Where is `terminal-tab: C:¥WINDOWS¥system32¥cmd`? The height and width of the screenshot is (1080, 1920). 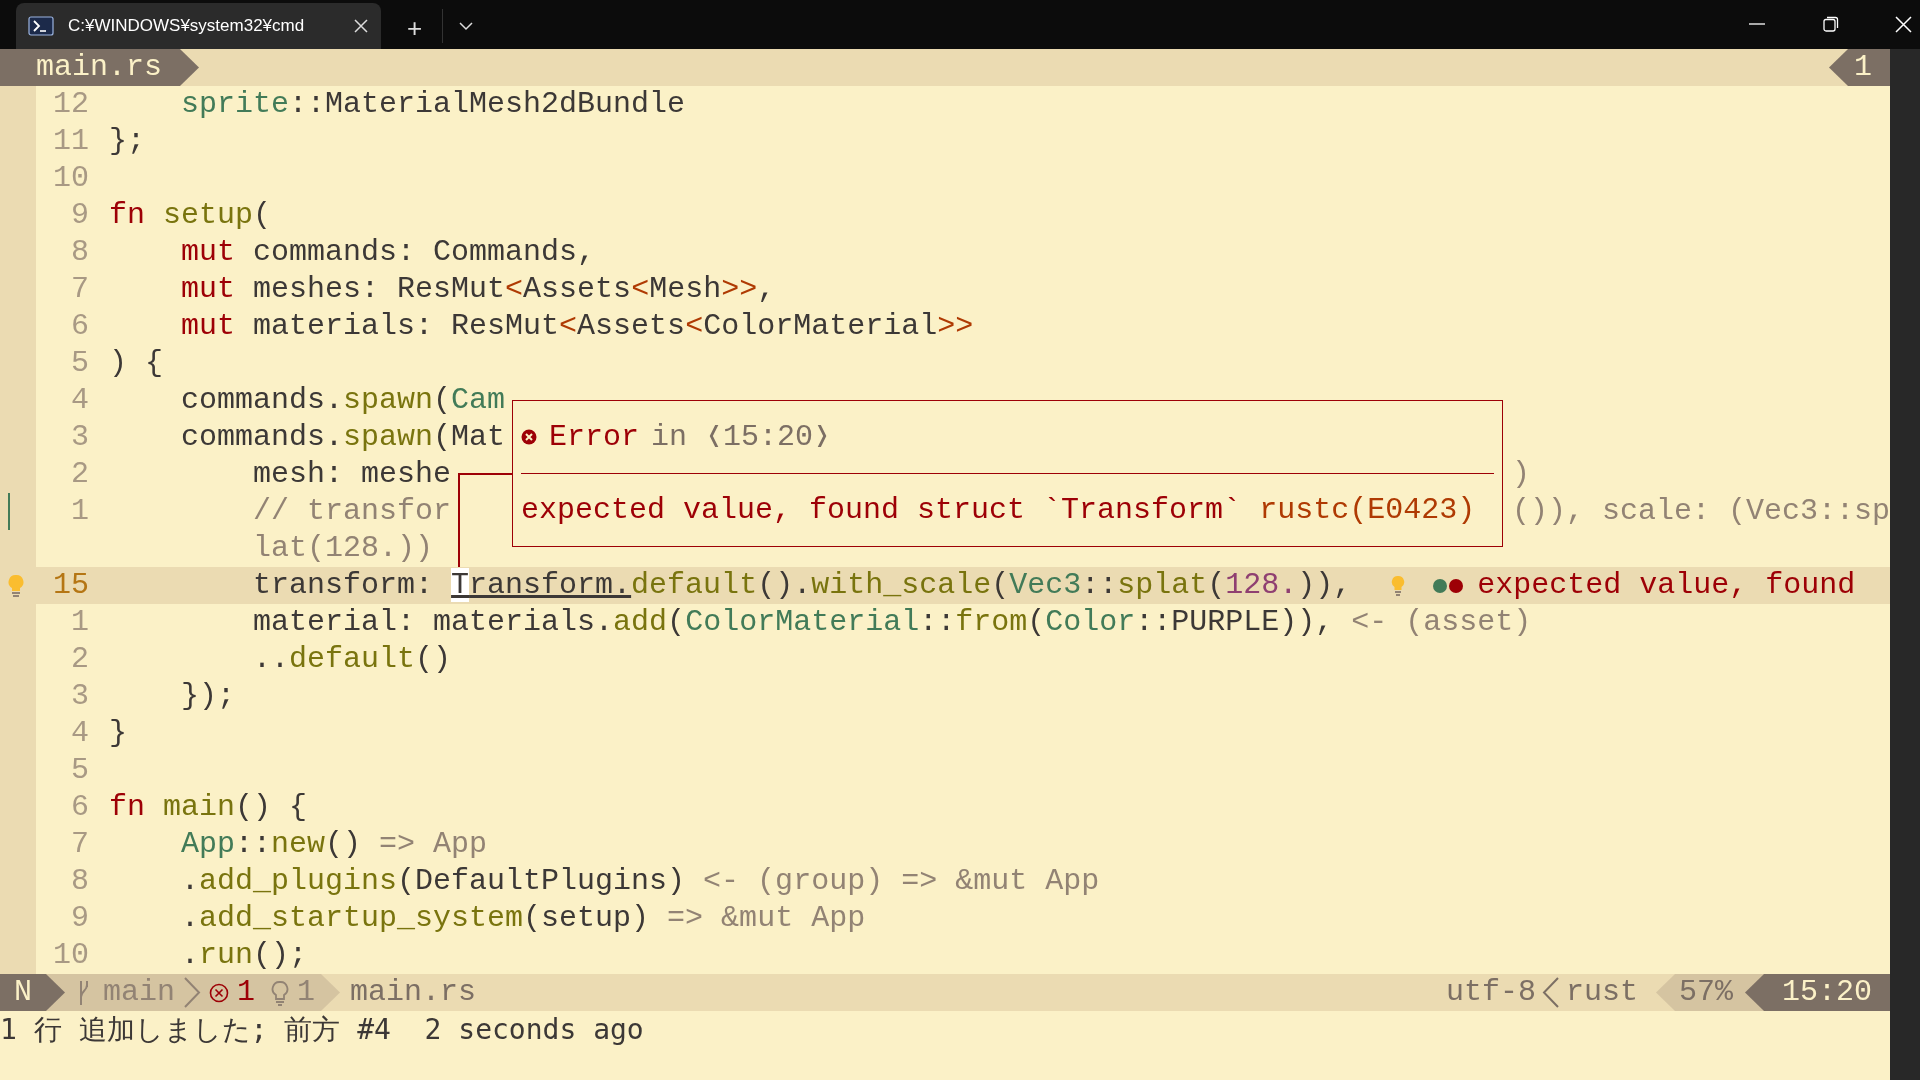 terminal-tab: C:¥WINDOWS¥system32¥cmd is located at coordinates (198, 26).